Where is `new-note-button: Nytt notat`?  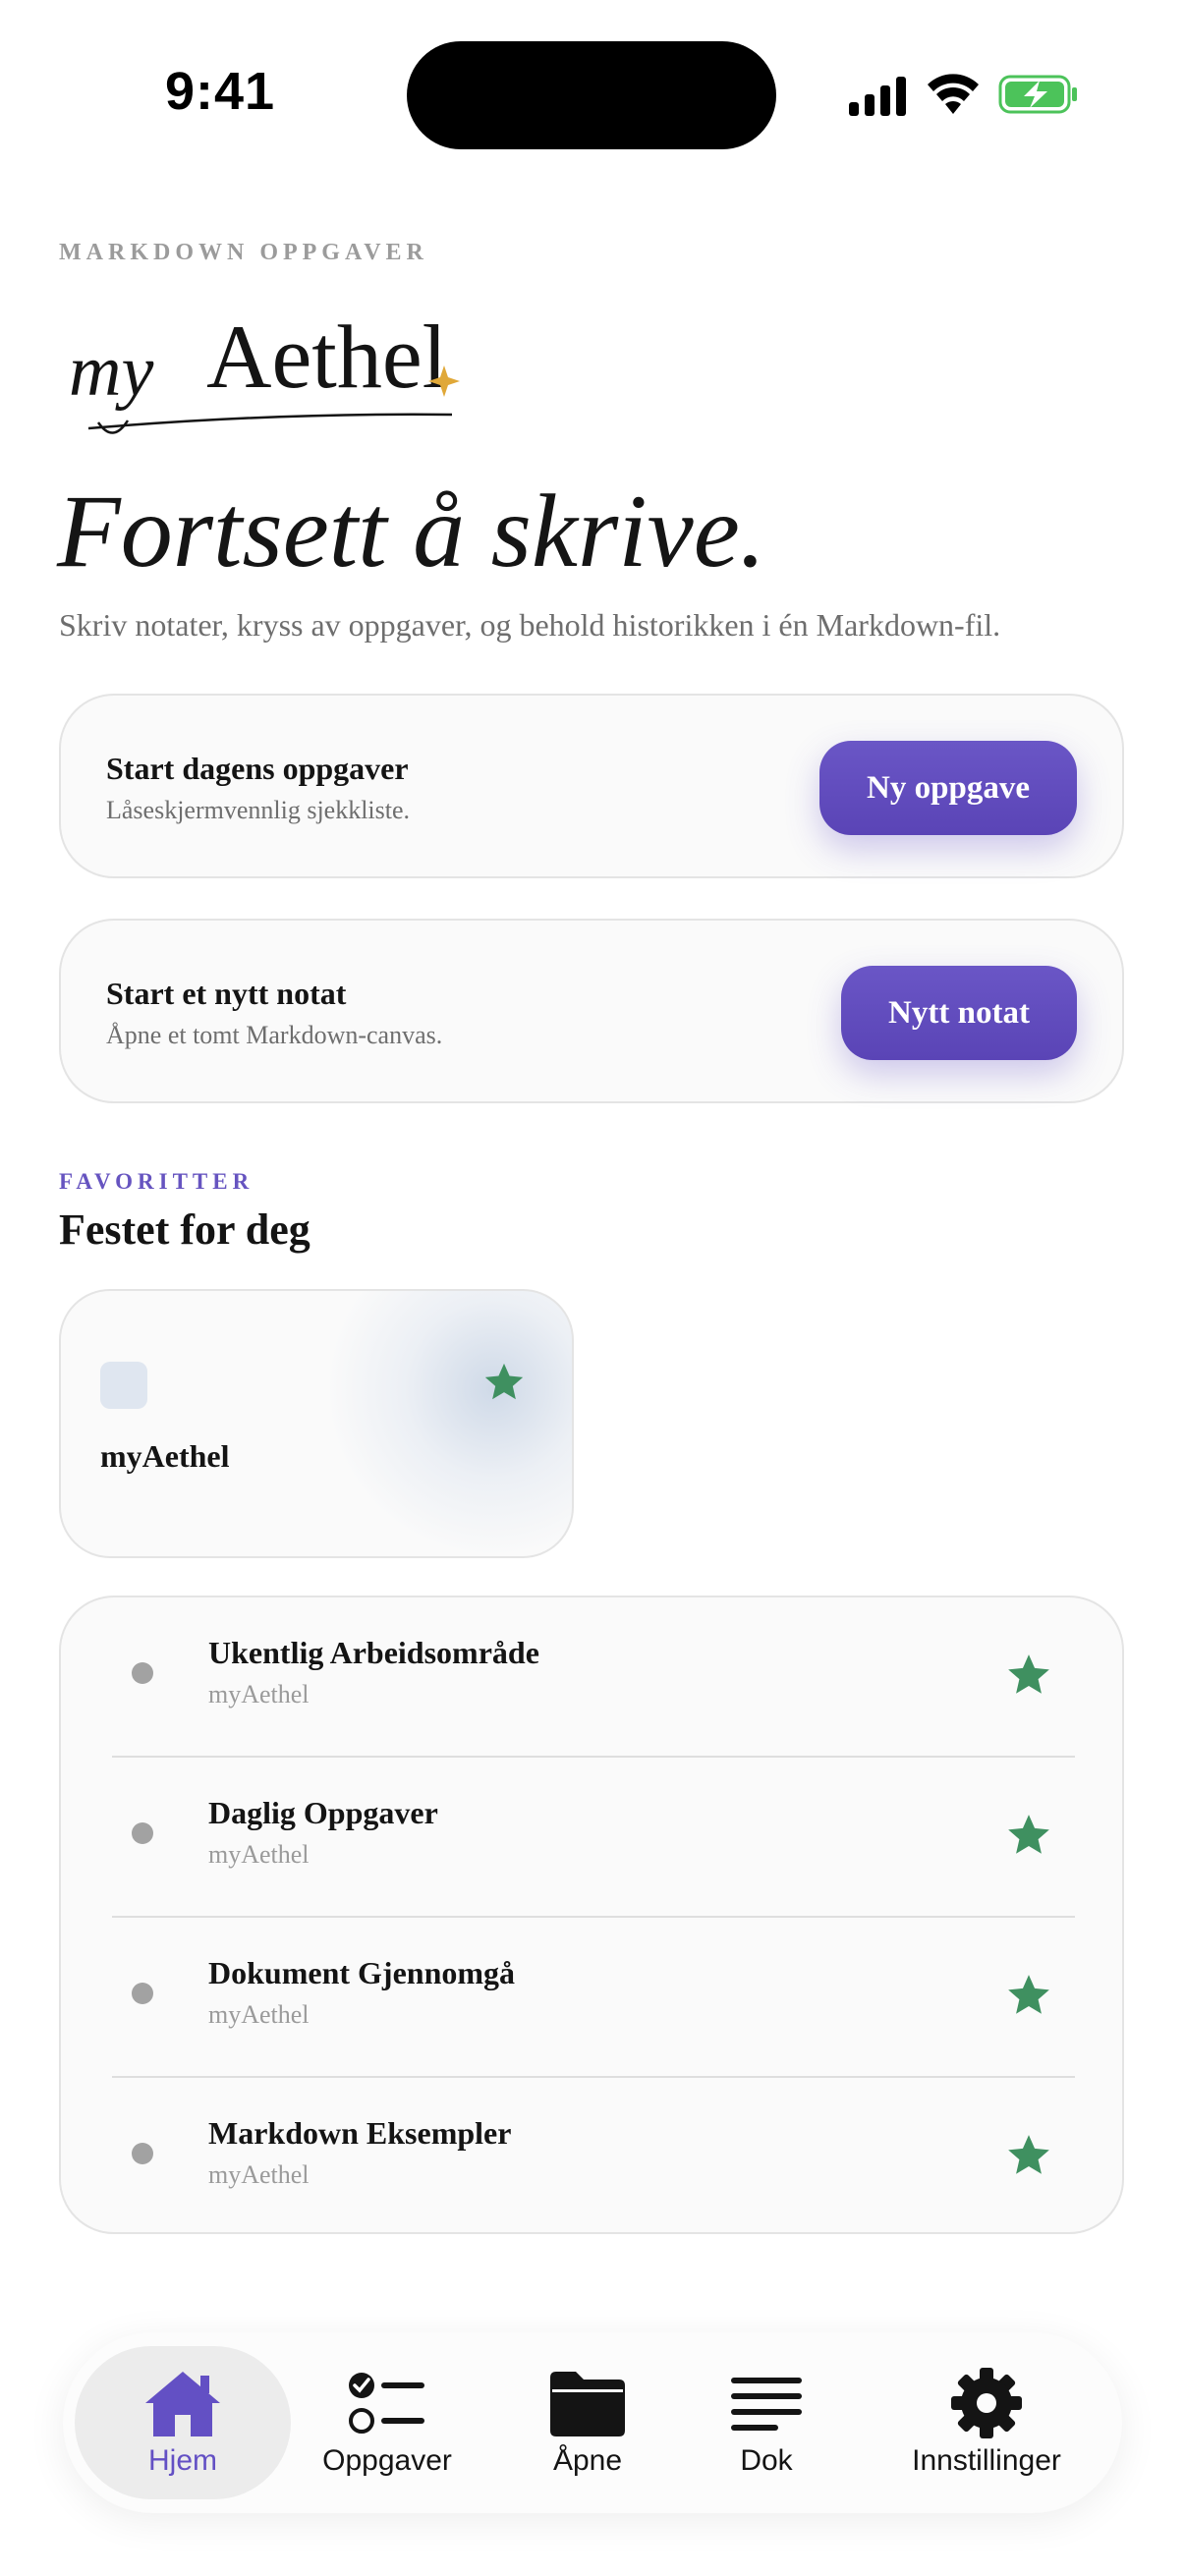
new-note-button: Nytt notat is located at coordinates (959, 1013).